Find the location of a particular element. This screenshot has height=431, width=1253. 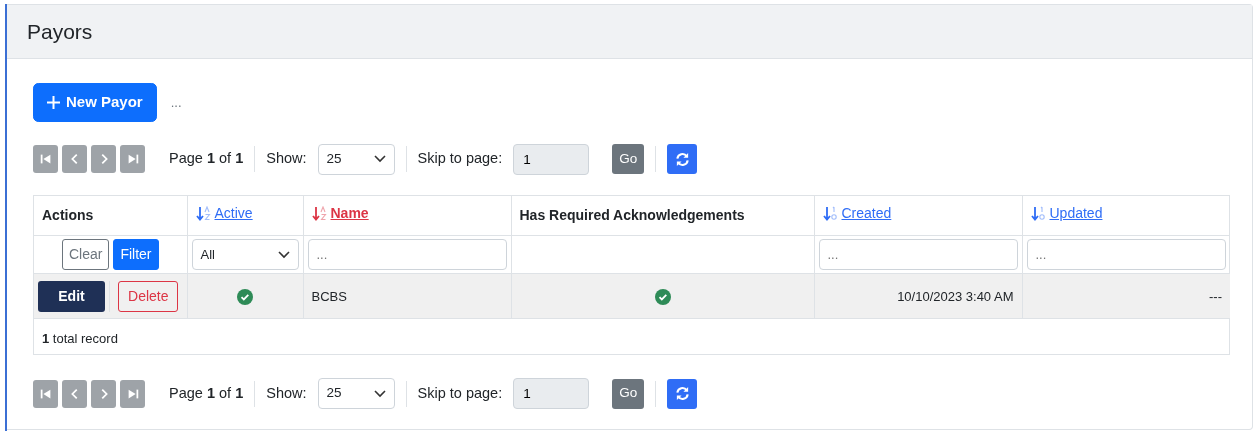

sort-column-link: Updated is located at coordinates (1066, 214).